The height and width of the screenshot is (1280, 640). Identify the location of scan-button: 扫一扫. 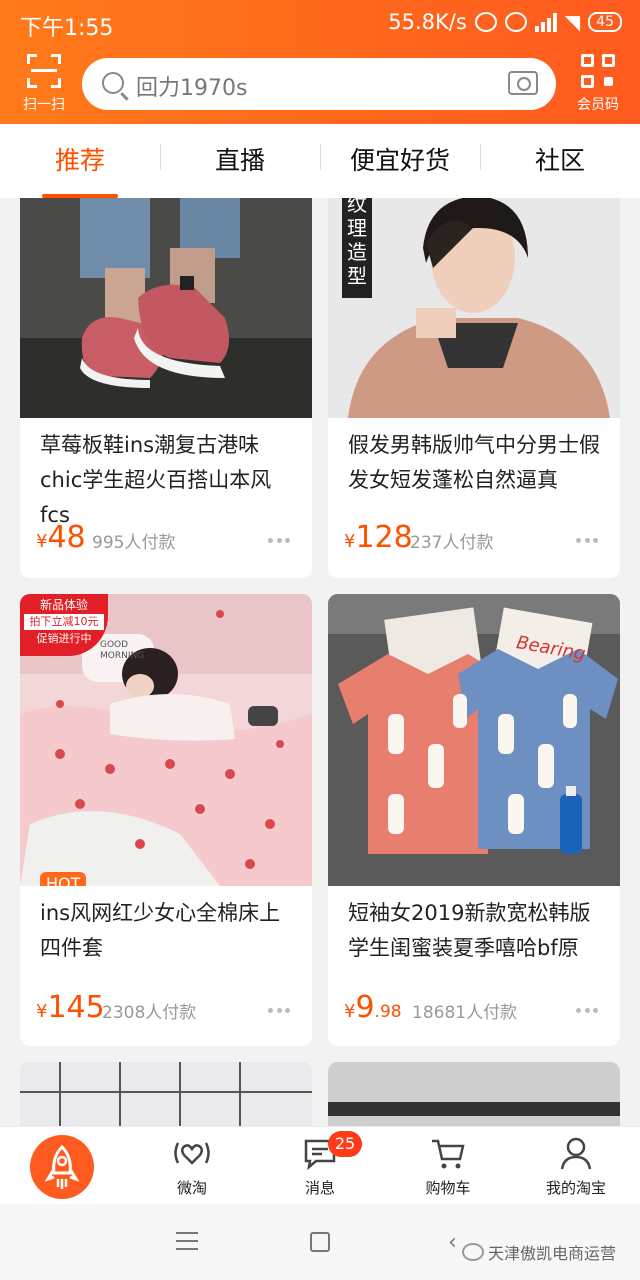
(44, 84).